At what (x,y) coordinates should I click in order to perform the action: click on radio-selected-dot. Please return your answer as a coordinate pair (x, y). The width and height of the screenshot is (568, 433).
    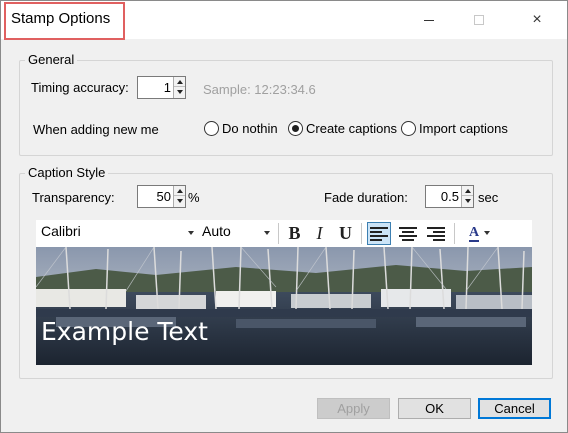
    Looking at the image, I should click on (295, 128).